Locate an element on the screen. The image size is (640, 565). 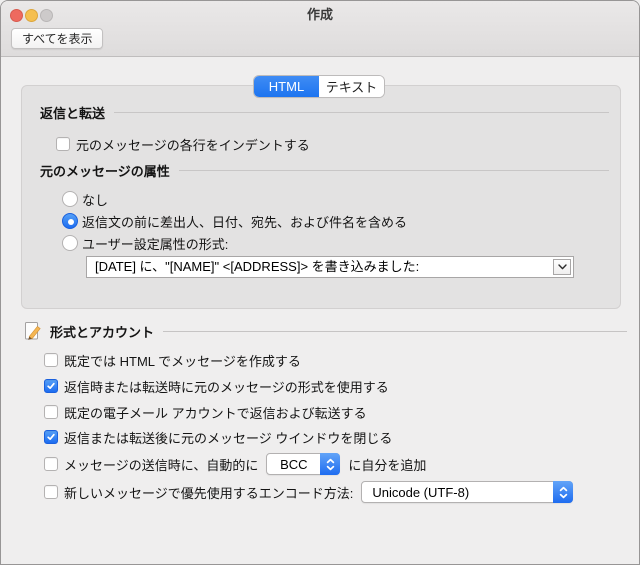
indent-checkbox is located at coordinates (63, 144).